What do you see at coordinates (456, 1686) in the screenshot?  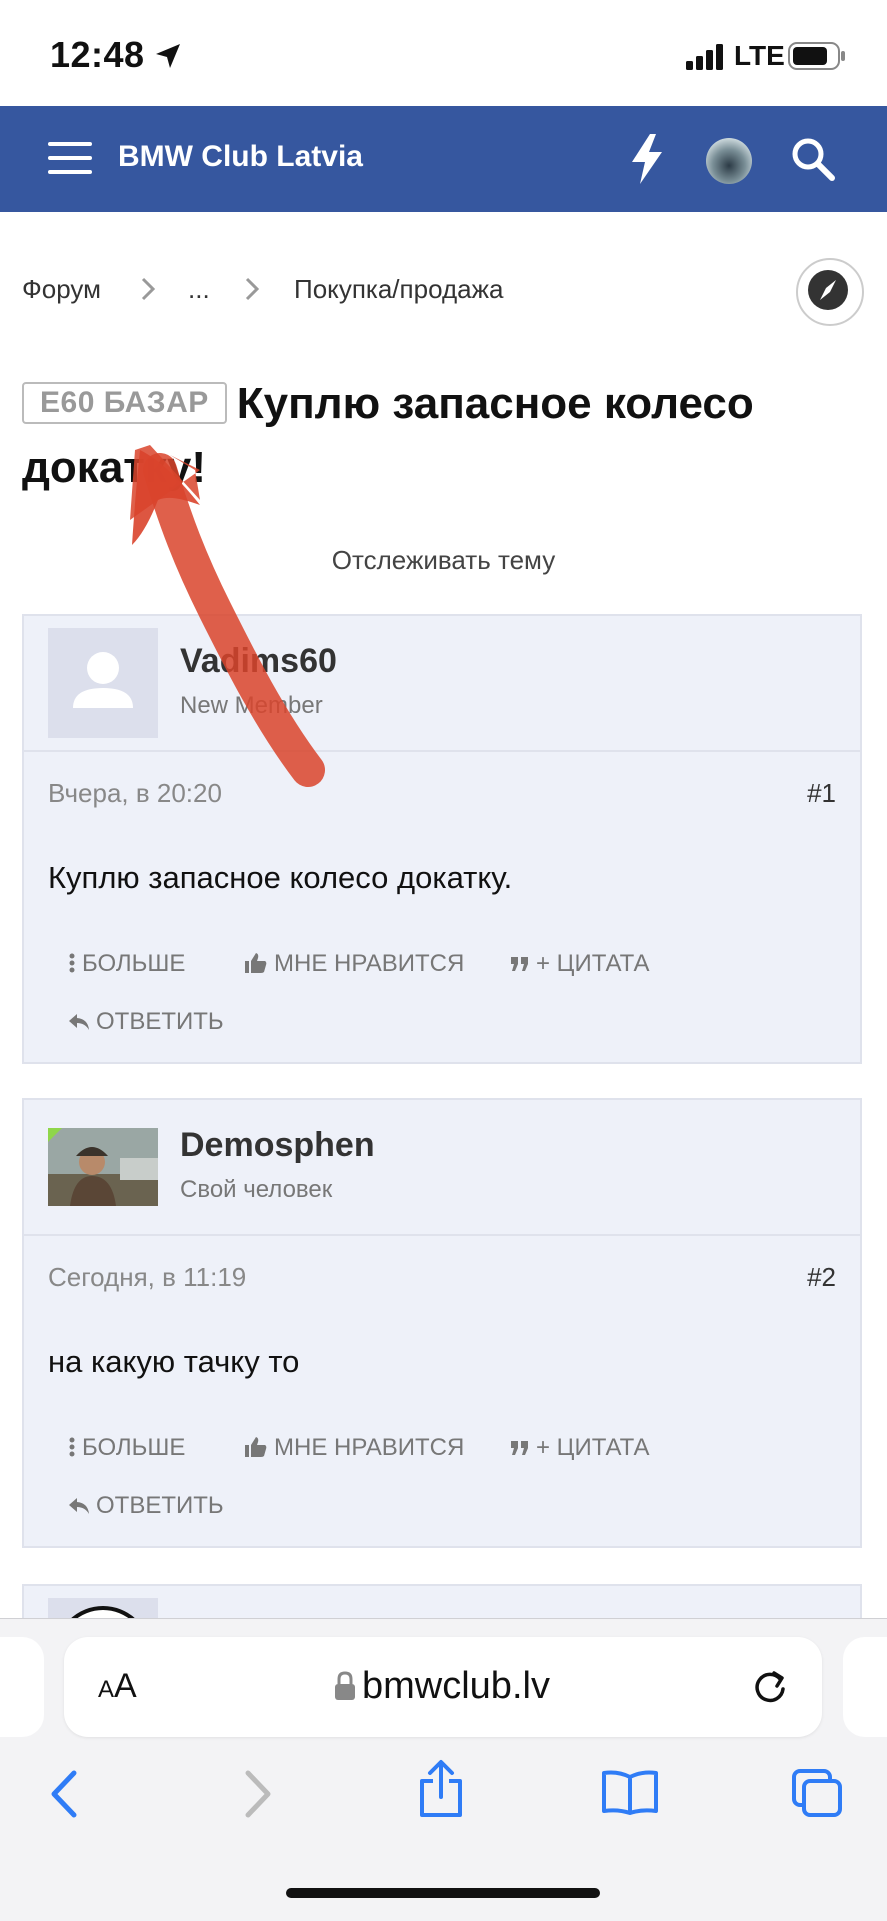 I see `url-text: bmwclub.lv` at bounding box center [456, 1686].